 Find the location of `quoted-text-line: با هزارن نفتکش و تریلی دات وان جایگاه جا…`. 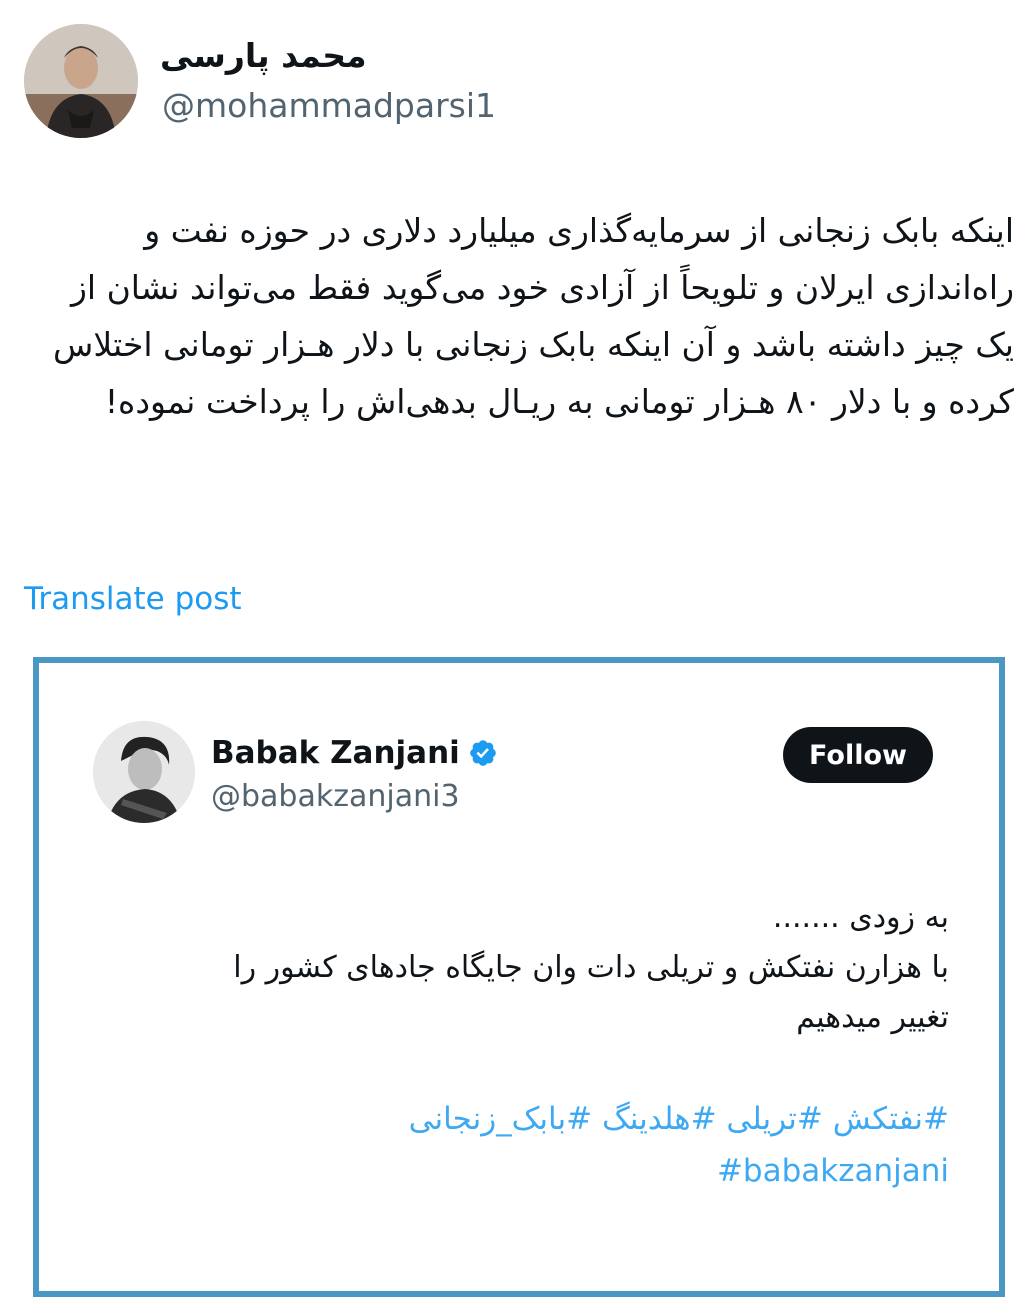

quoted-text-line: با هزارن نفتکش و تریلی دات وان جایگاه جا… is located at coordinates (591, 967).